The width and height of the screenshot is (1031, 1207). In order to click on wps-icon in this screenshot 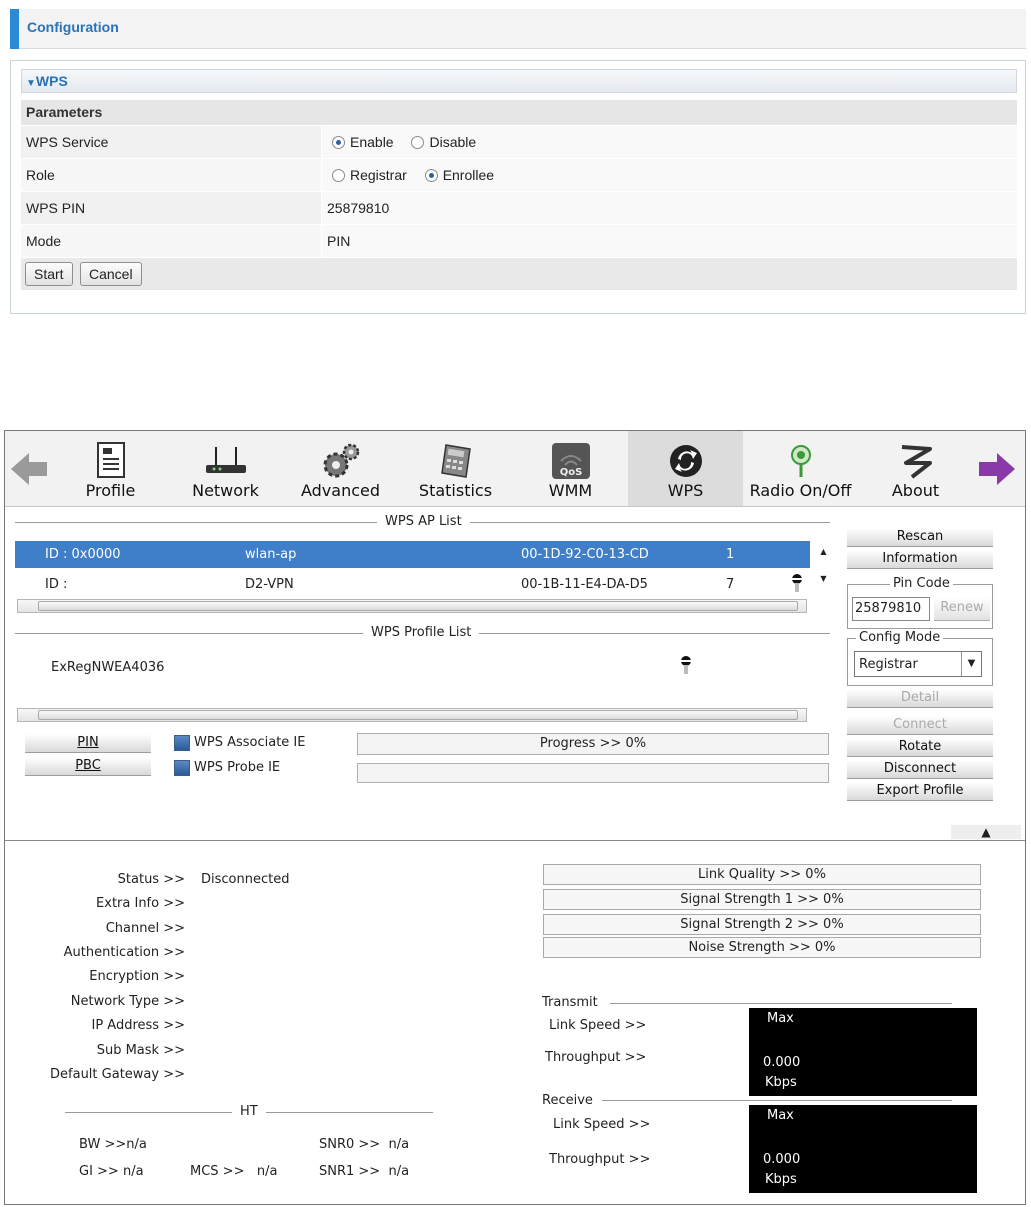, I will do `click(685, 461)`.